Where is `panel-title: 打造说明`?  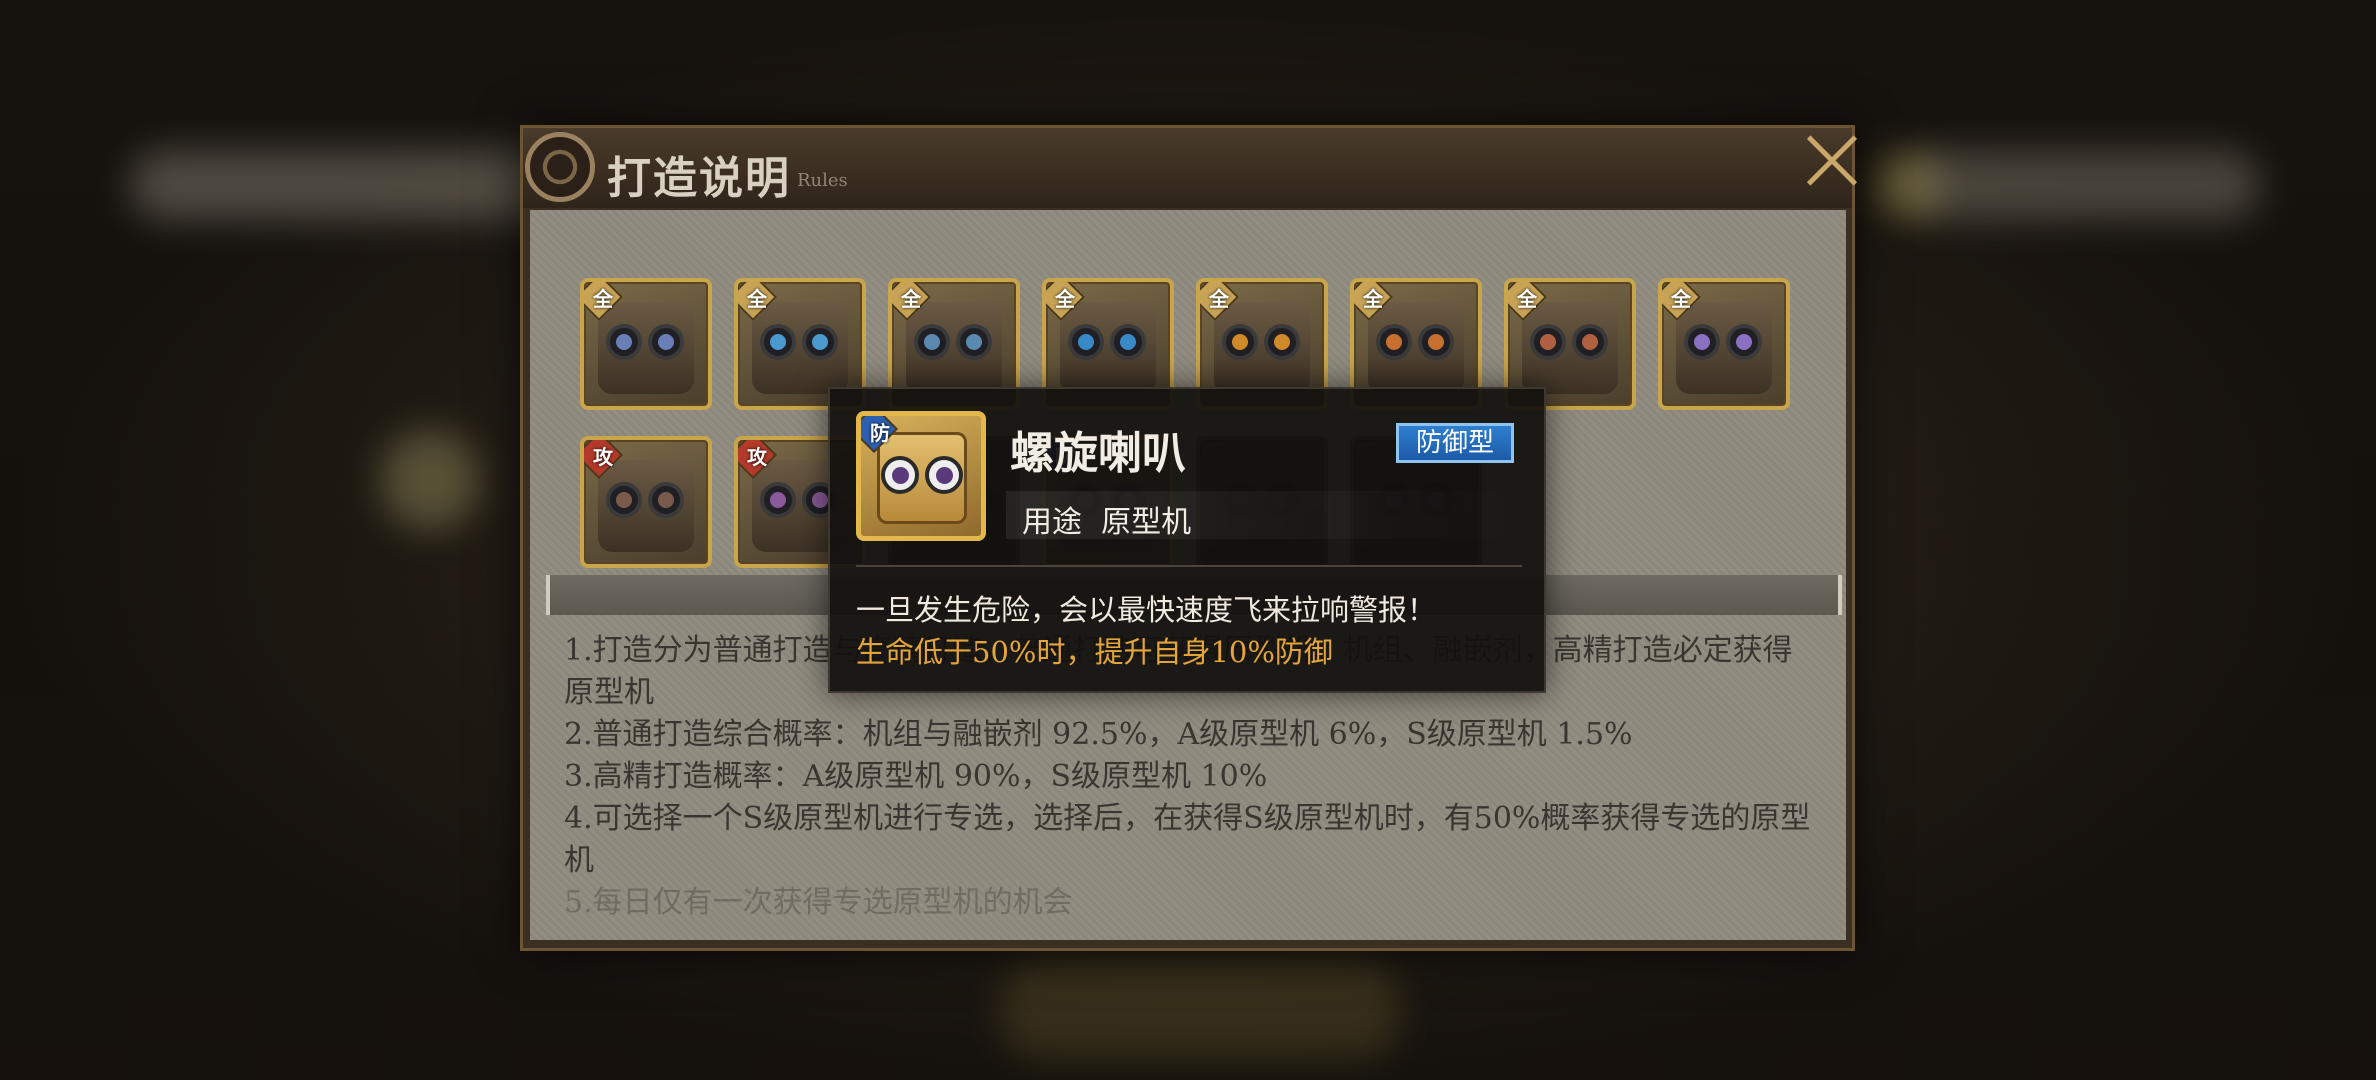 panel-title: 打造说明 is located at coordinates (699, 178).